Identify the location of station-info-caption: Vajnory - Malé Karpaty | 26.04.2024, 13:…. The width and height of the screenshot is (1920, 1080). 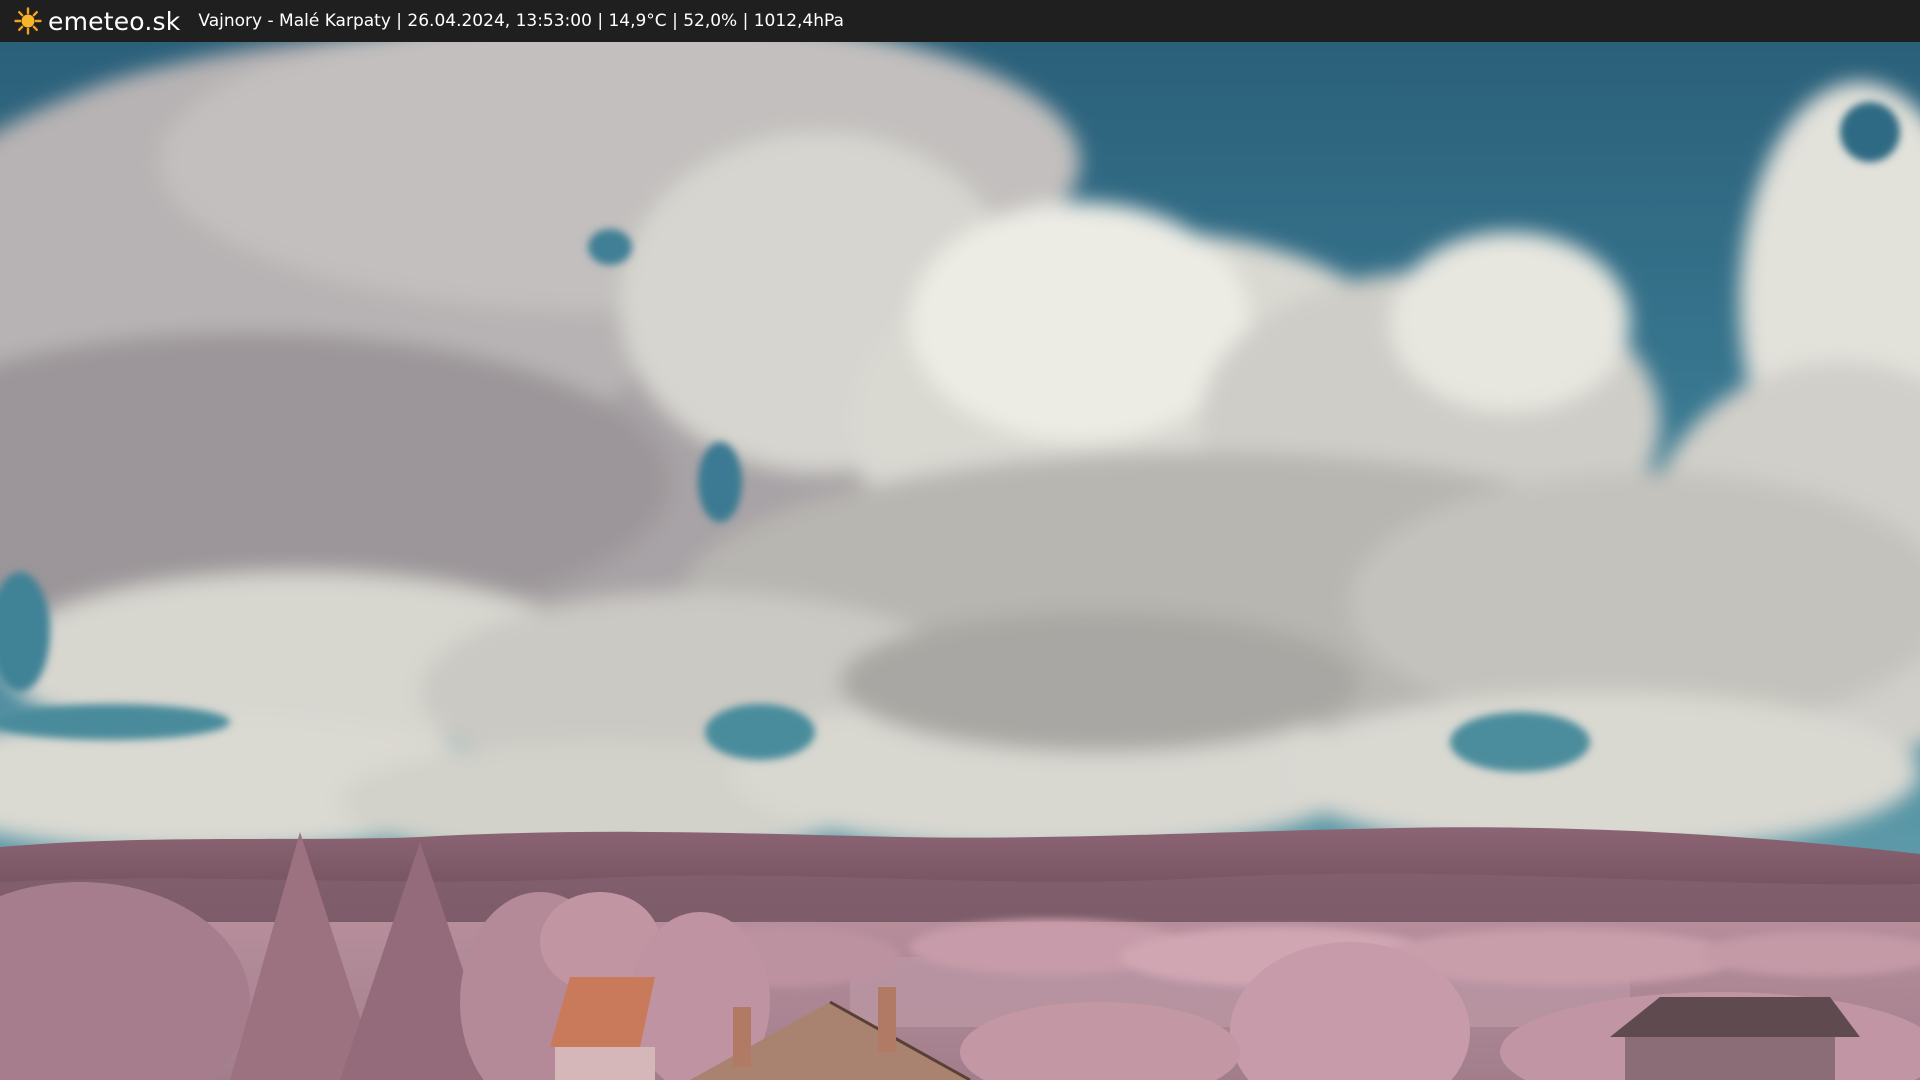
(521, 21).